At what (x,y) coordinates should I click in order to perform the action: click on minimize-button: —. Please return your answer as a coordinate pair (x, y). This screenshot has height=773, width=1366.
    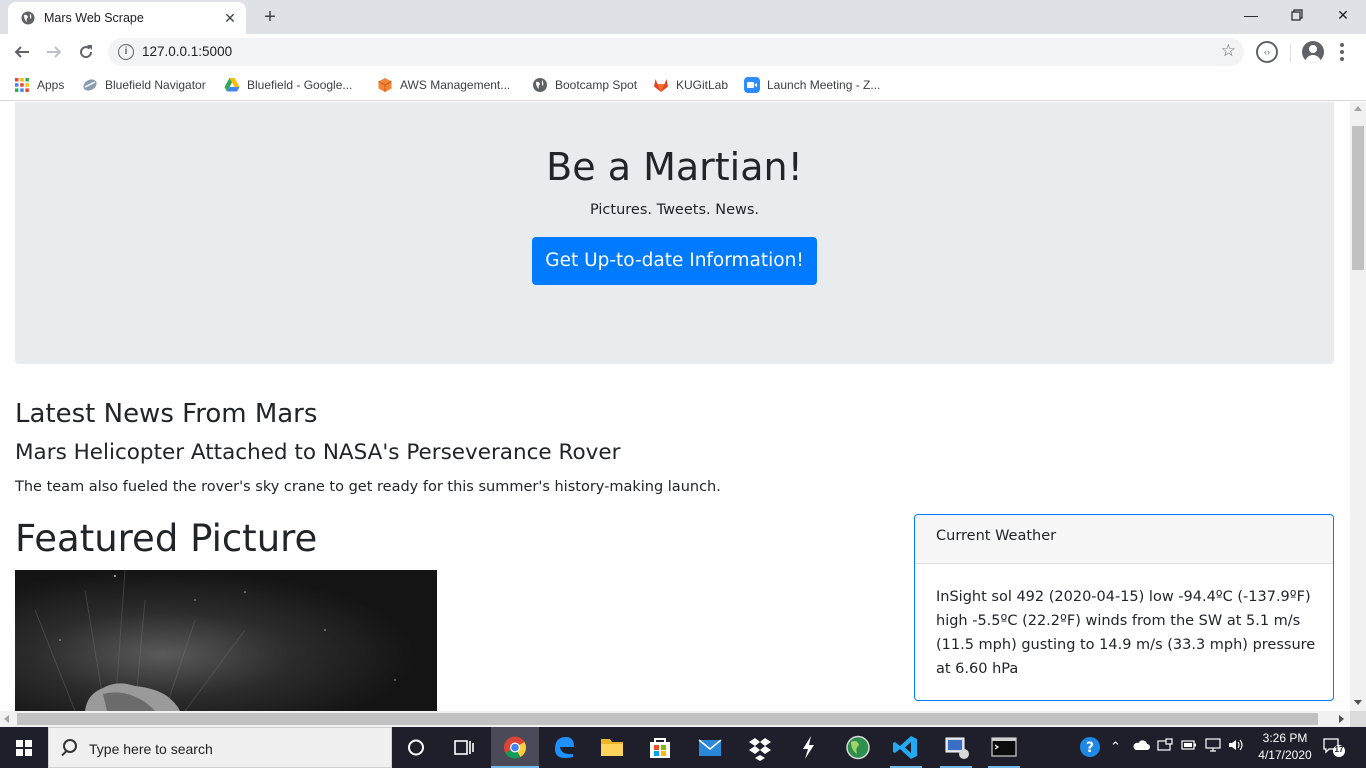
    Looking at the image, I should click on (1251, 15).